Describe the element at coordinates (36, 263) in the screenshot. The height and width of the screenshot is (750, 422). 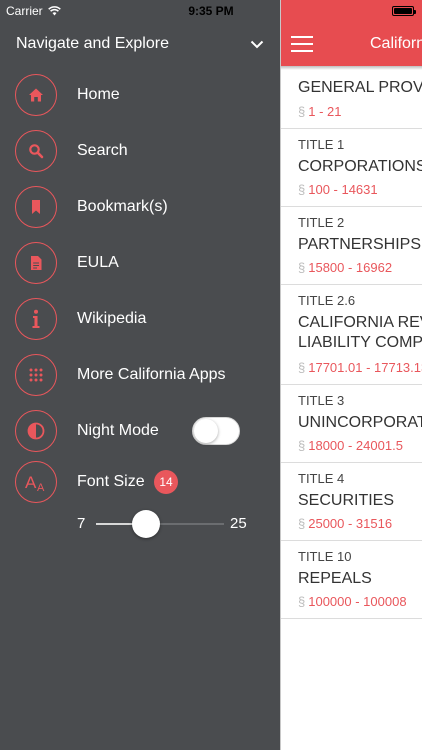
I see `document-icon` at that location.